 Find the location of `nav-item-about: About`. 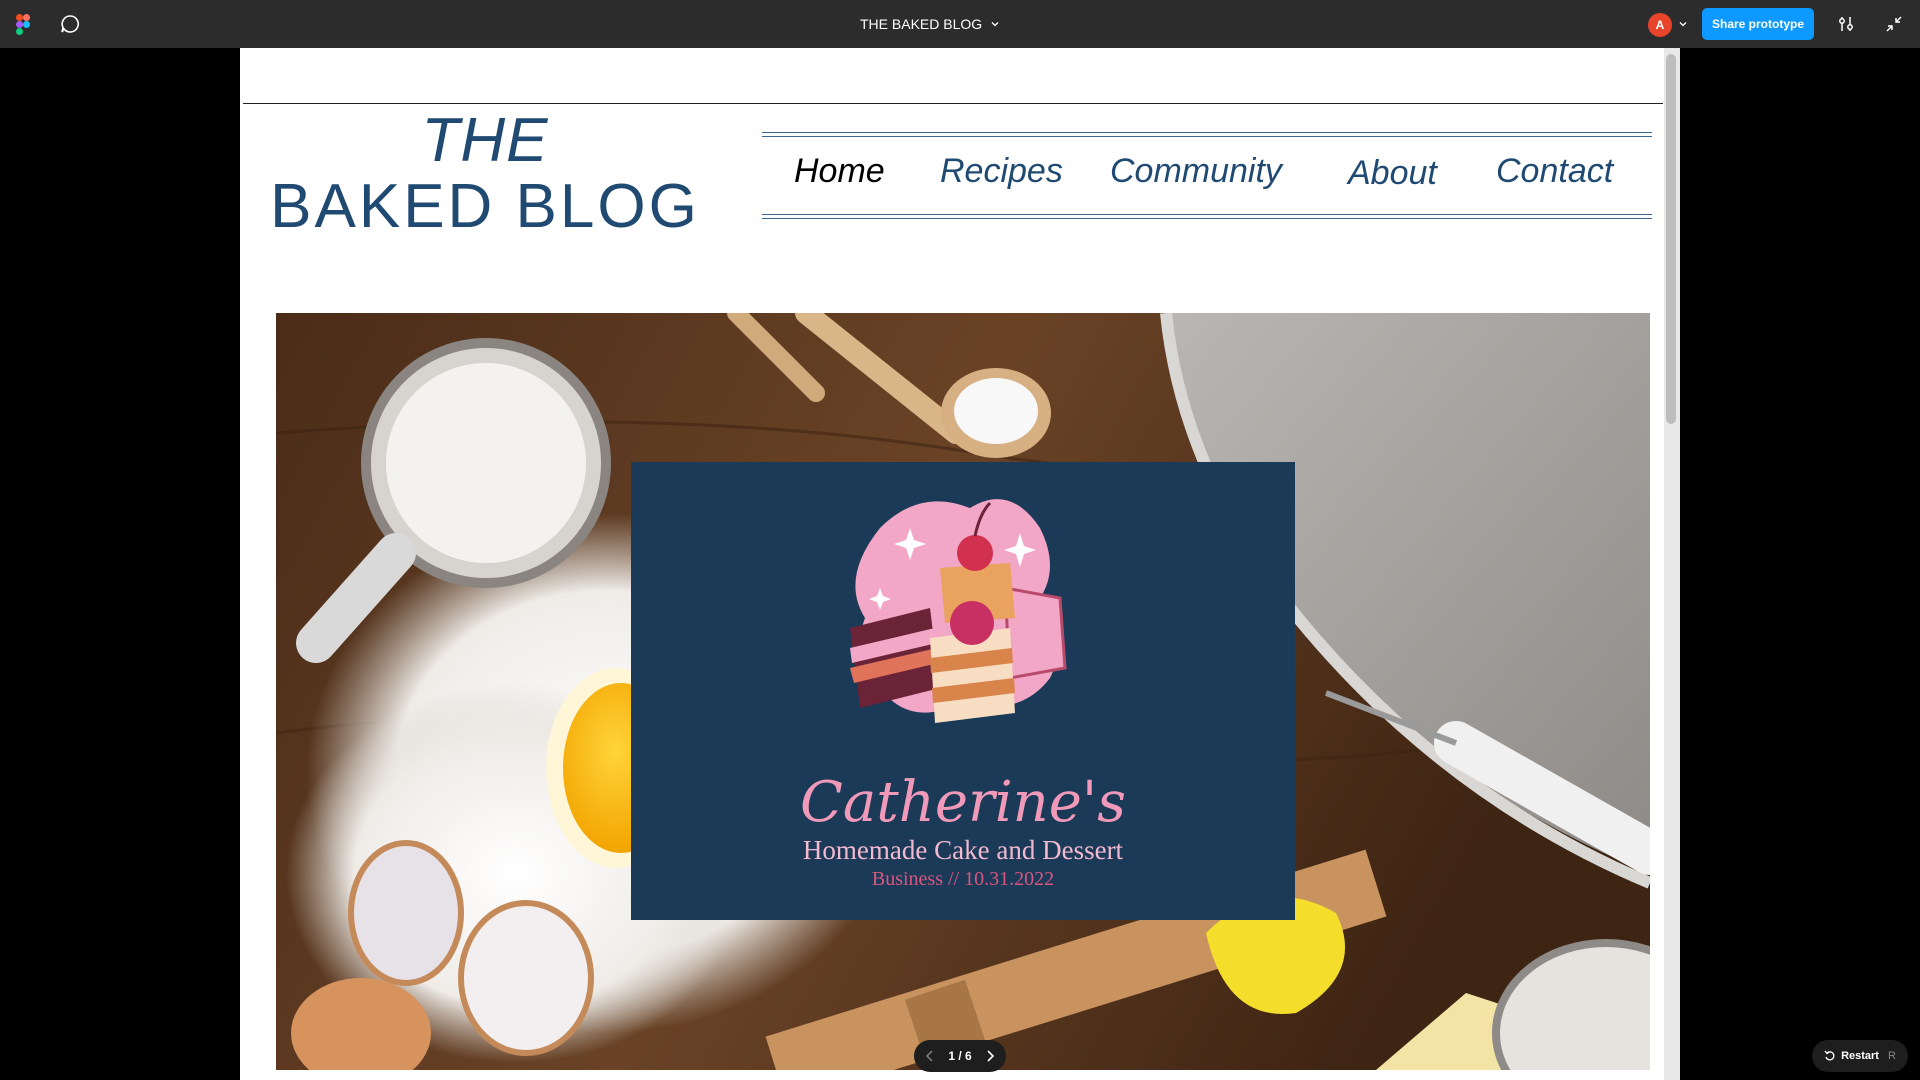

nav-item-about: About is located at coordinates (1392, 173).